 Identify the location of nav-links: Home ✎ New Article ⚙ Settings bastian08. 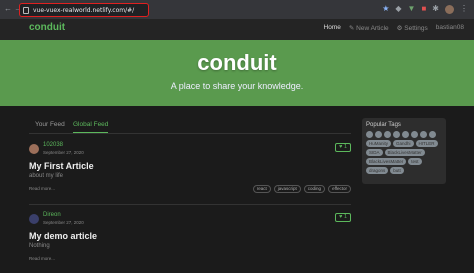
(394, 28).